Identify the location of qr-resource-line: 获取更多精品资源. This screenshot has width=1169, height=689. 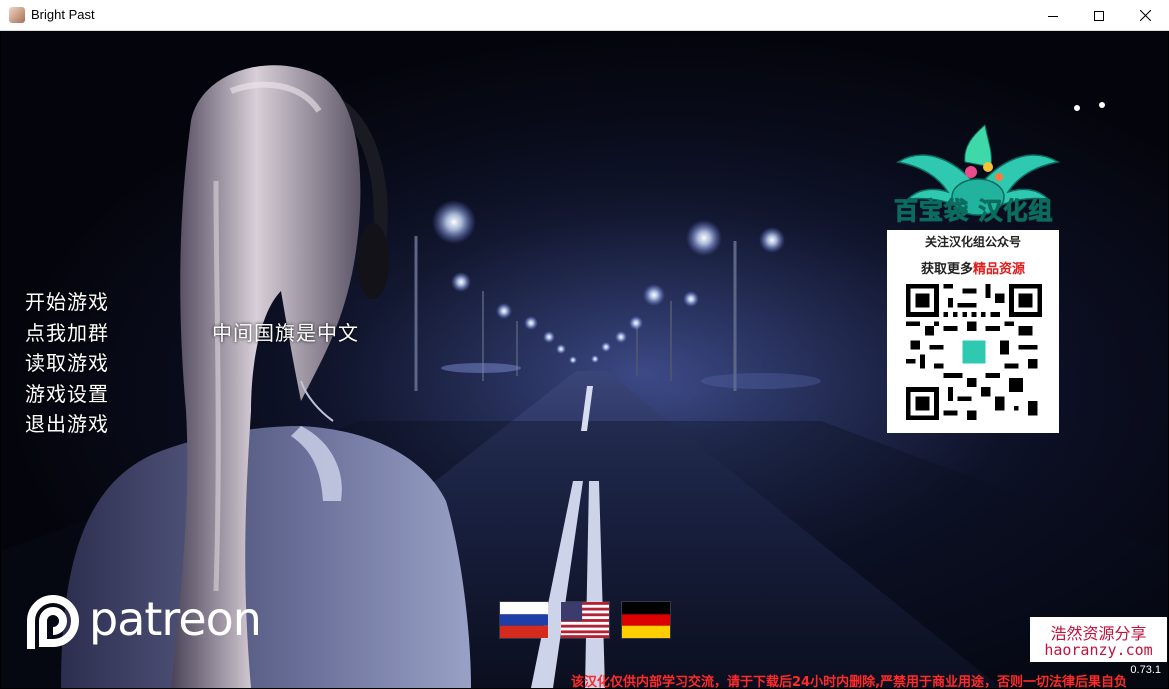
(973, 267).